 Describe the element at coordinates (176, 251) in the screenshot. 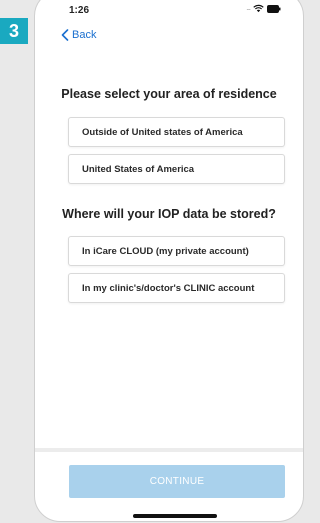

I see `storage-option-icare-cloud: In iCare CLOUD (my private account)` at that location.